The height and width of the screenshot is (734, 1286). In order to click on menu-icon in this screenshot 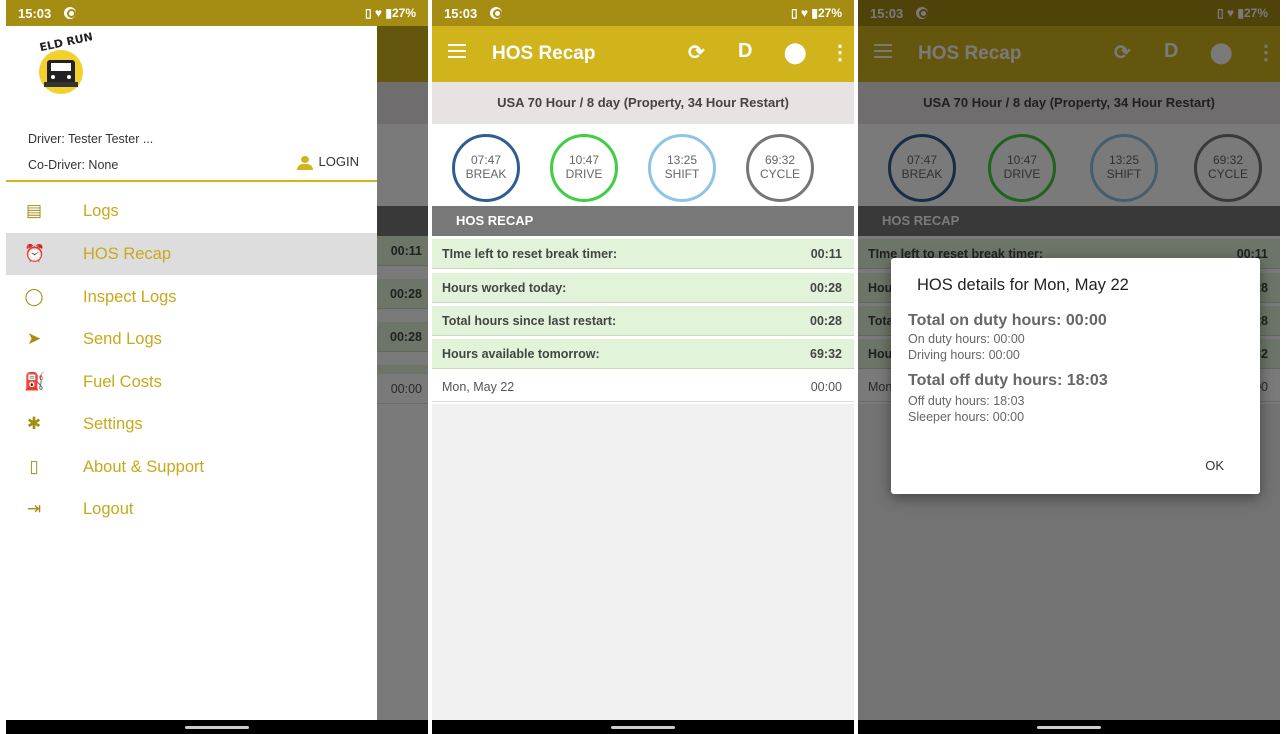, I will do `click(457, 51)`.